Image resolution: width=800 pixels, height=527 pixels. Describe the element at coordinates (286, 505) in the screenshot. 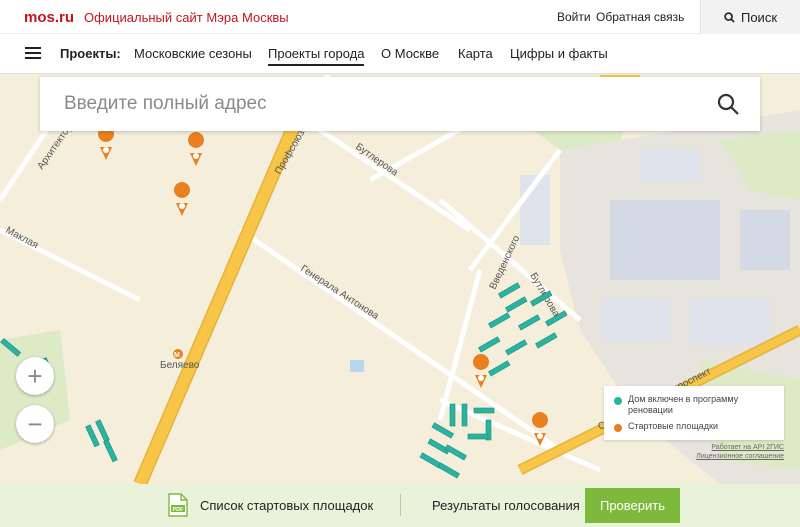

I see `starting-sites-list-link: Список стартовых площадок` at that location.